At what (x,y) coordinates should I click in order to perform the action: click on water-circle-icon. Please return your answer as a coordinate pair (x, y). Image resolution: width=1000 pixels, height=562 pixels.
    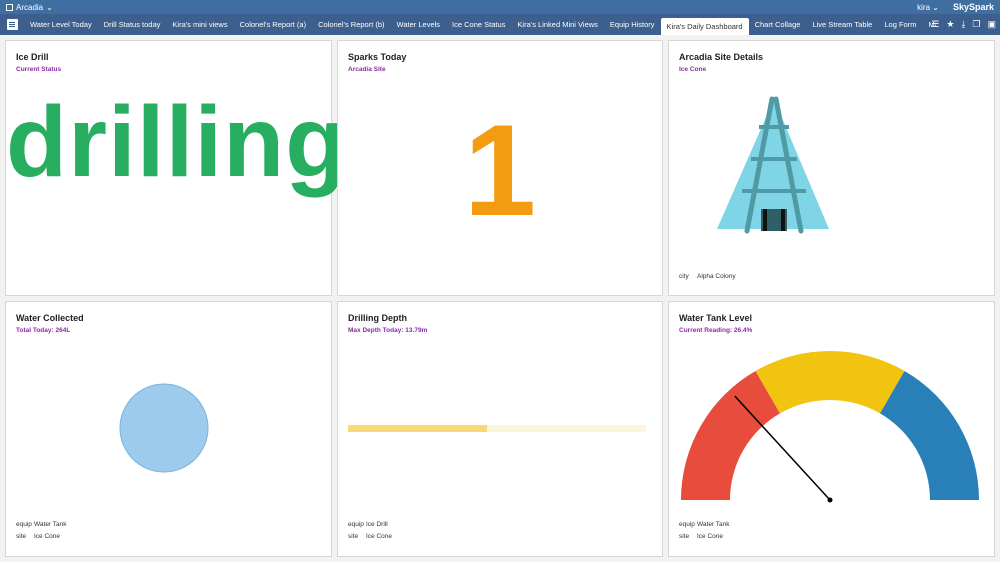
    Looking at the image, I should click on (164, 428).